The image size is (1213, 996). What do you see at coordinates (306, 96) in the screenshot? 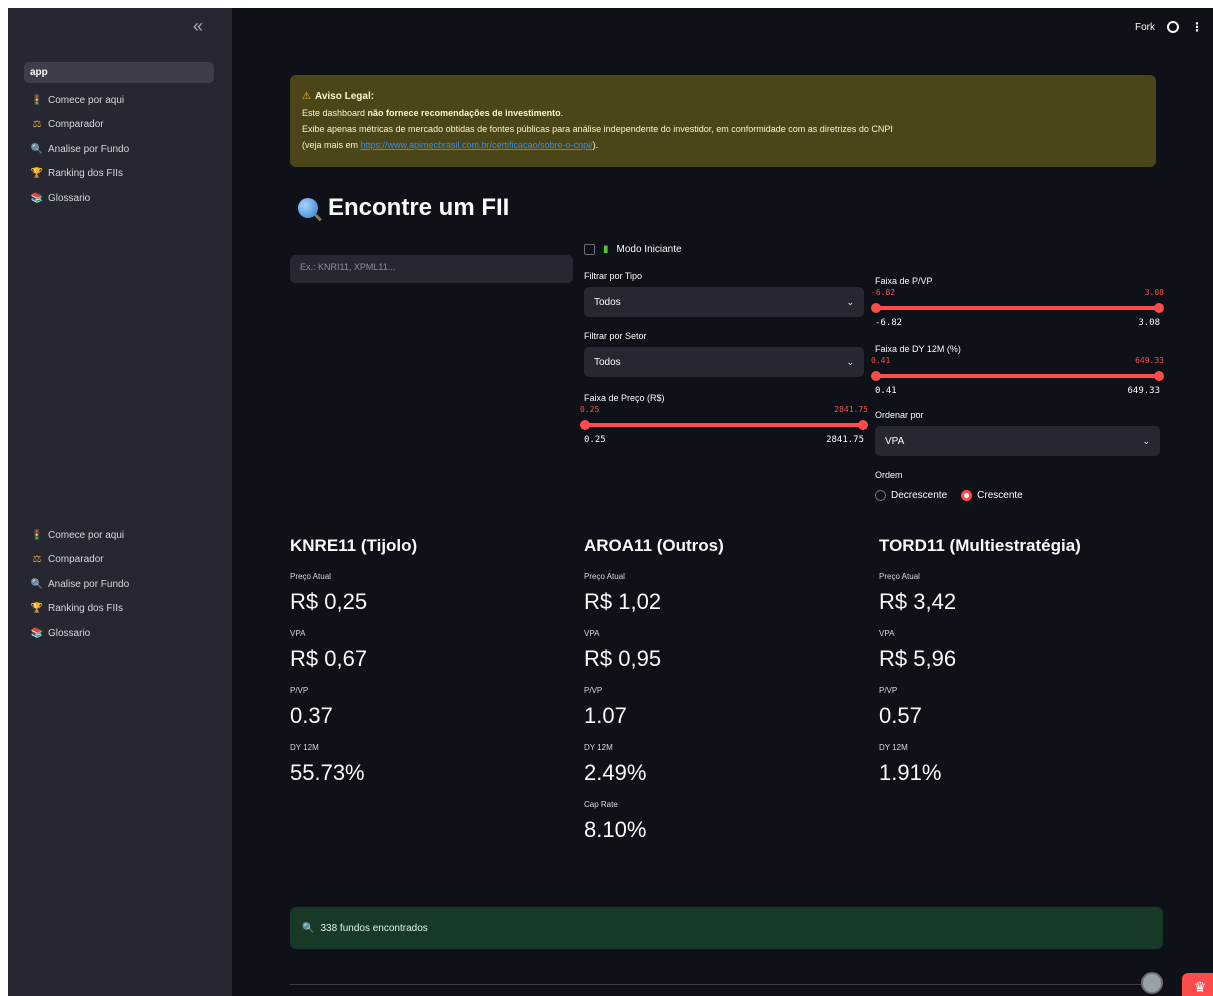
I see `warning-icon: ⚠` at bounding box center [306, 96].